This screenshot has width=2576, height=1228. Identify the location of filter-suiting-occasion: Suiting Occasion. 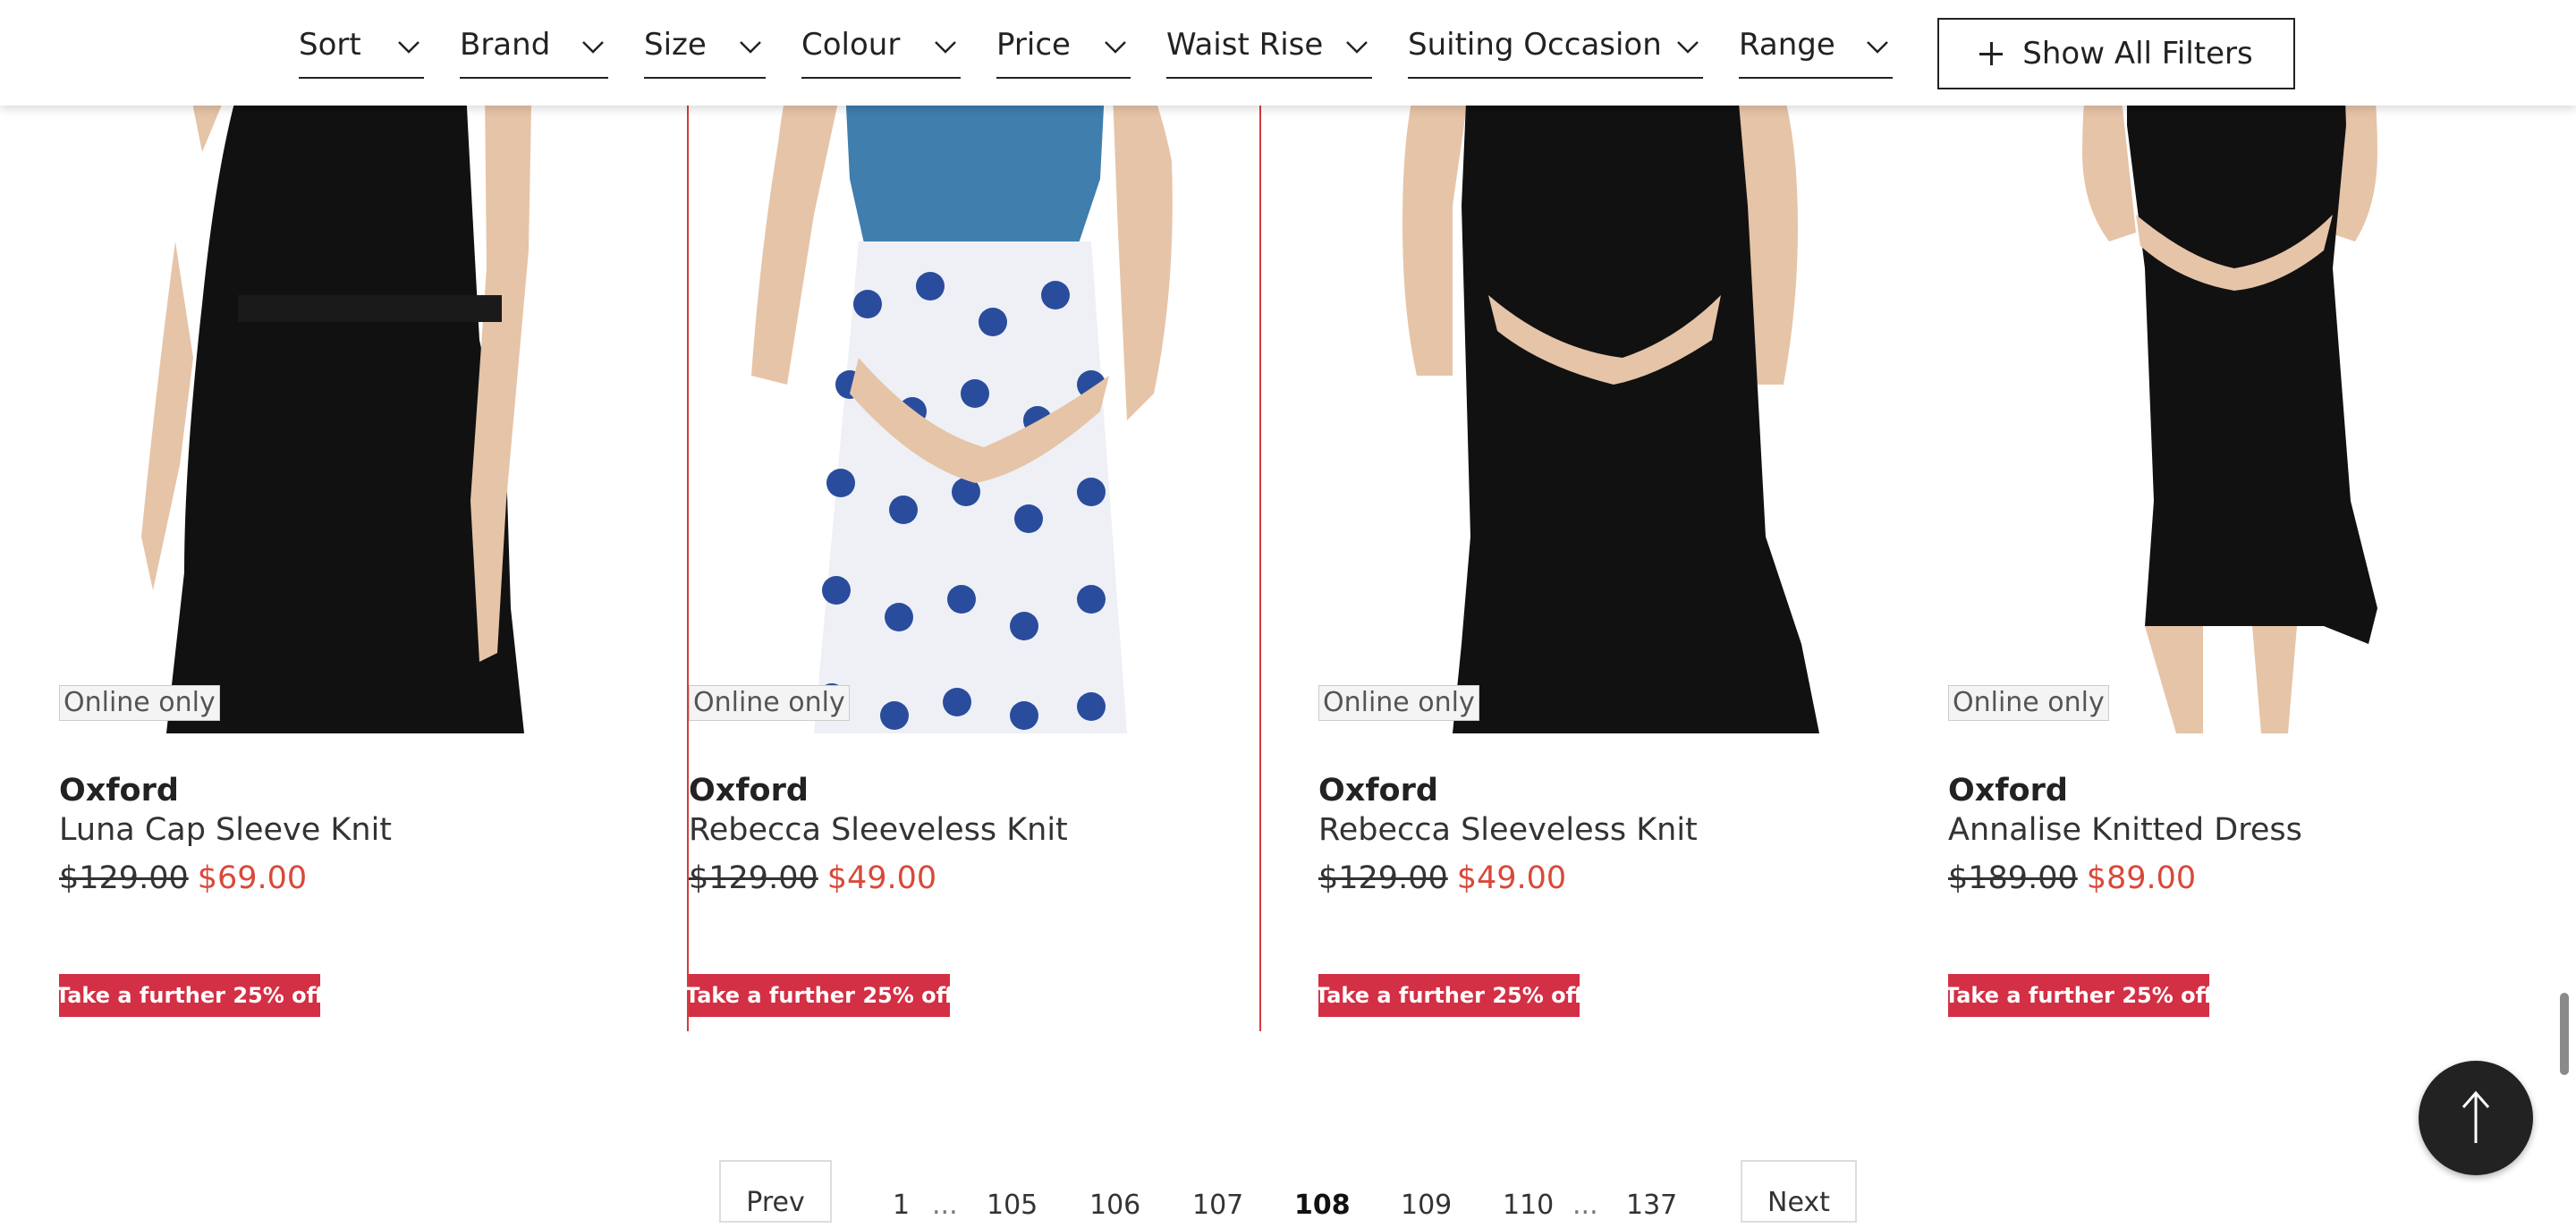
(1555, 48).